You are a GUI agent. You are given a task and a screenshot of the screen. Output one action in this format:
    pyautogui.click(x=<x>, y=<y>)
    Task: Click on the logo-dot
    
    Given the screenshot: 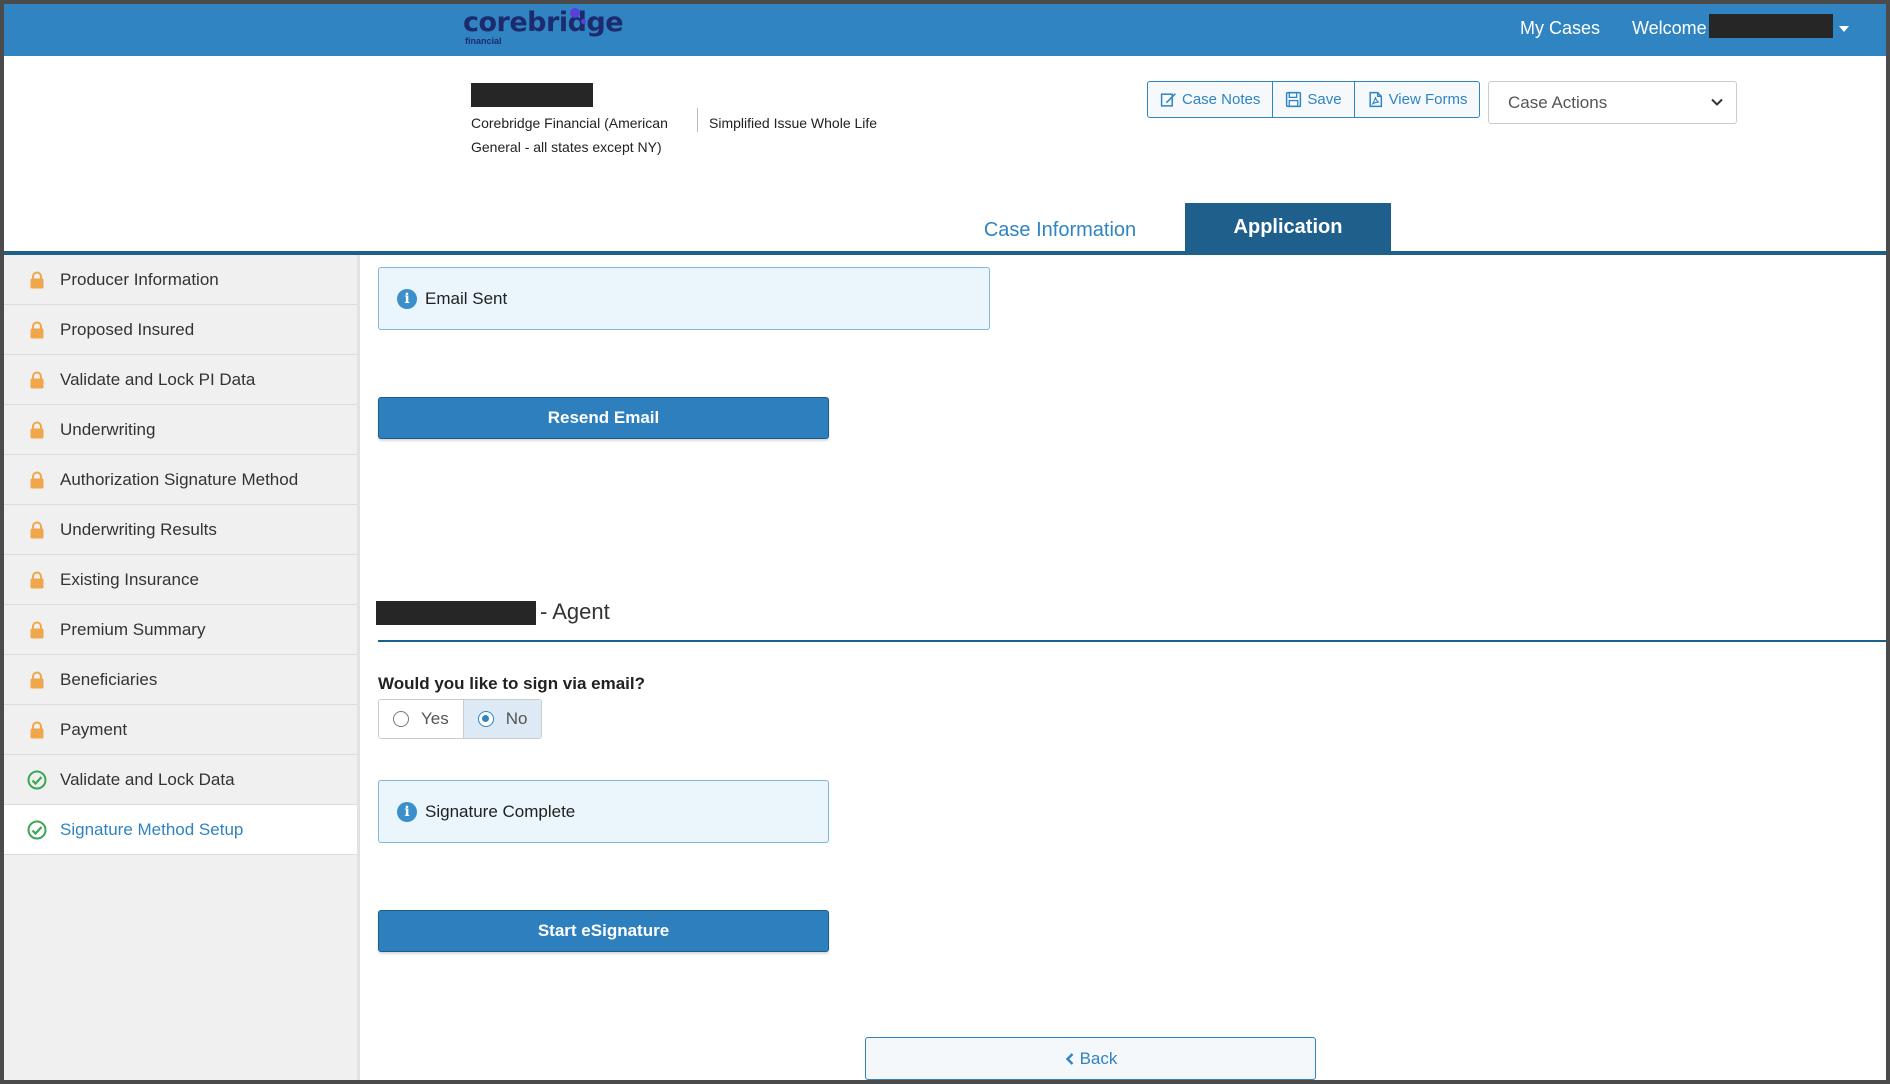 What is the action you would take?
    pyautogui.click(x=575, y=13)
    